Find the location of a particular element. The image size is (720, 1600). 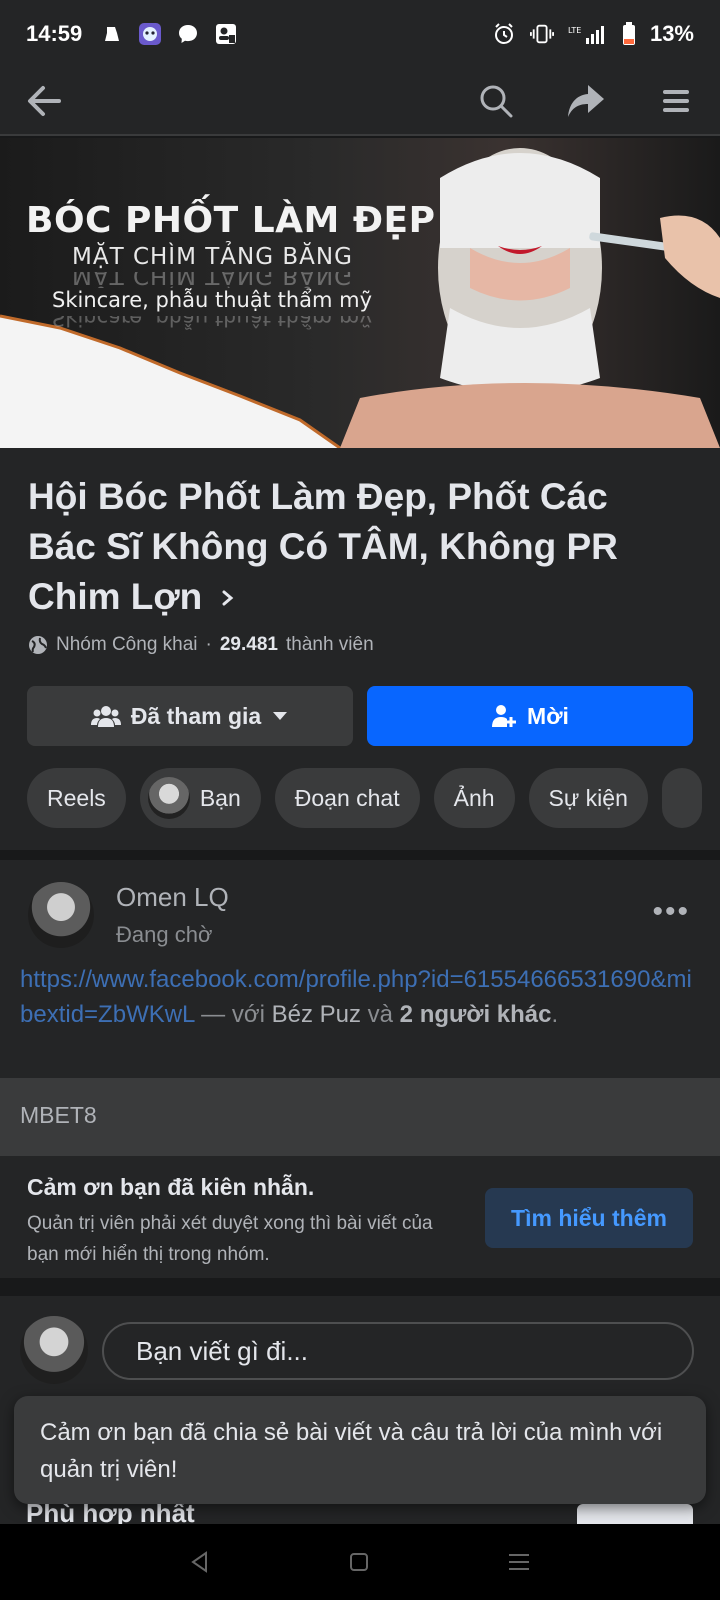

share-arrow-icon is located at coordinates (586, 101).